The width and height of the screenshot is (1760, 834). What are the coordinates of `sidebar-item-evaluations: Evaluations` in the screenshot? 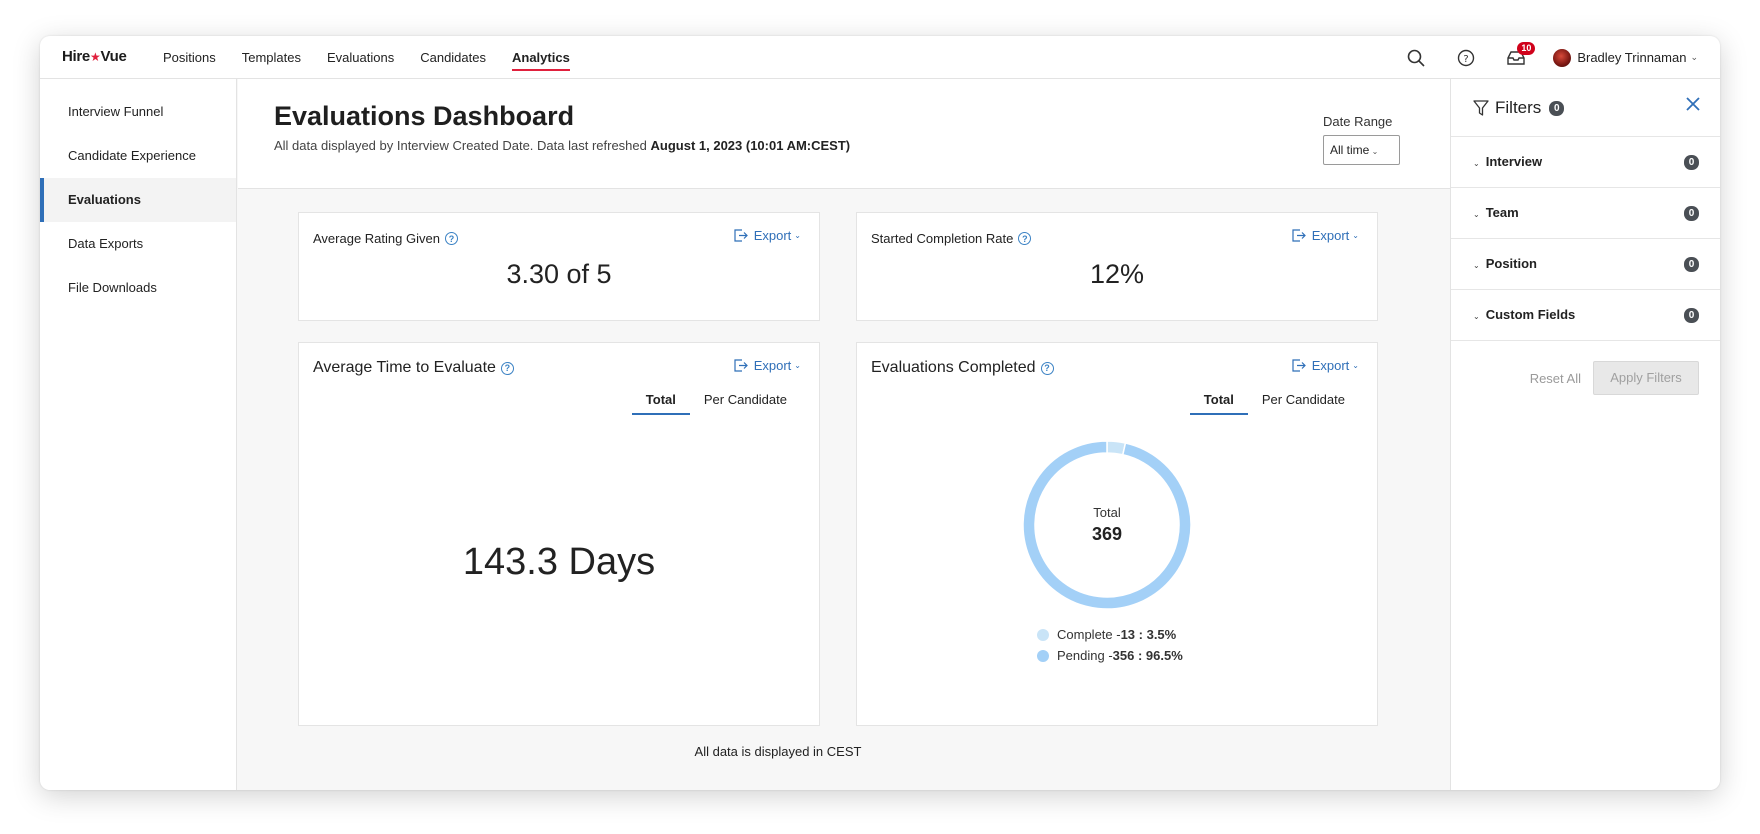 It's located at (138, 200).